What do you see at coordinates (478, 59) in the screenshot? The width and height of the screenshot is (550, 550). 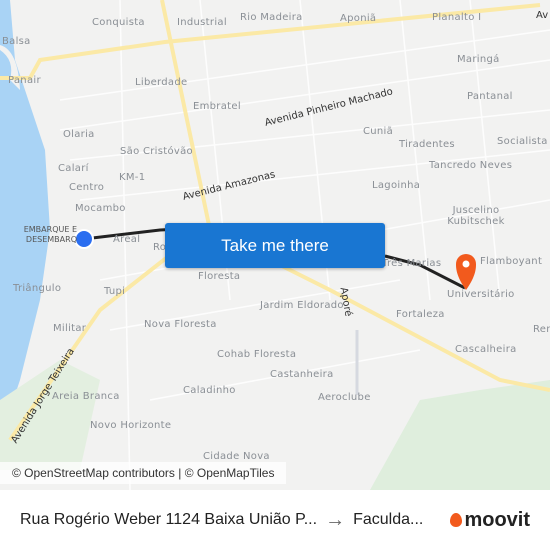 I see `label-maringa: Maringá` at bounding box center [478, 59].